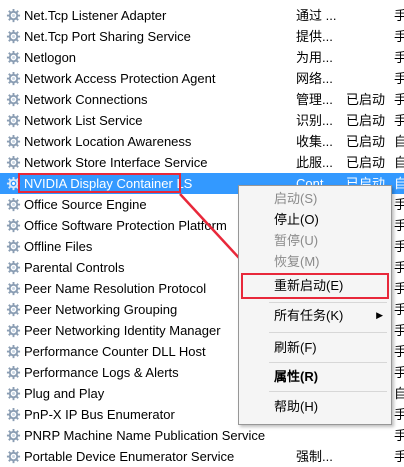 The width and height of the screenshot is (404, 467). I want to click on annotation-highlight-service, so click(99, 183).